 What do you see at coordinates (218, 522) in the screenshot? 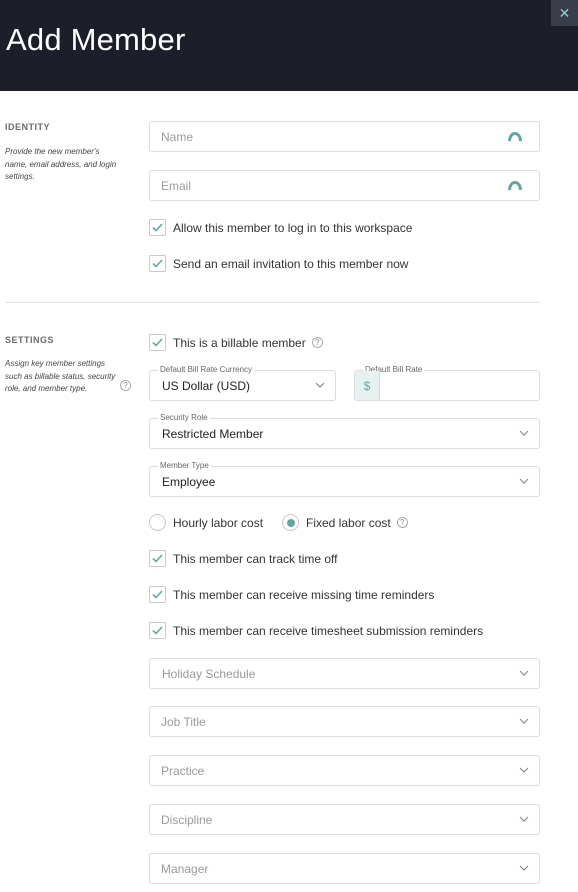
I see `hourly-labor-label: Hourly labor cost` at bounding box center [218, 522].